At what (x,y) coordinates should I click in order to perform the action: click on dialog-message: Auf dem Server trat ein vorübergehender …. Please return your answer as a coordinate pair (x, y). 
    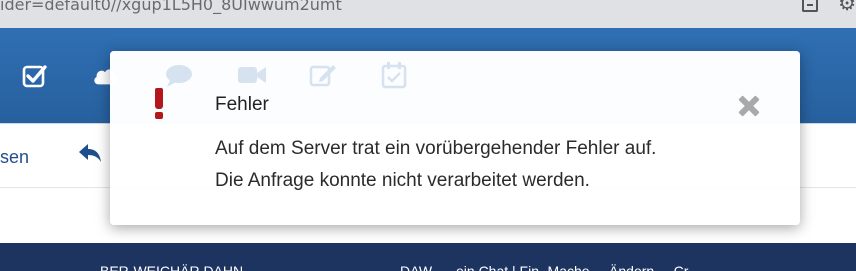
    Looking at the image, I should click on (435, 165).